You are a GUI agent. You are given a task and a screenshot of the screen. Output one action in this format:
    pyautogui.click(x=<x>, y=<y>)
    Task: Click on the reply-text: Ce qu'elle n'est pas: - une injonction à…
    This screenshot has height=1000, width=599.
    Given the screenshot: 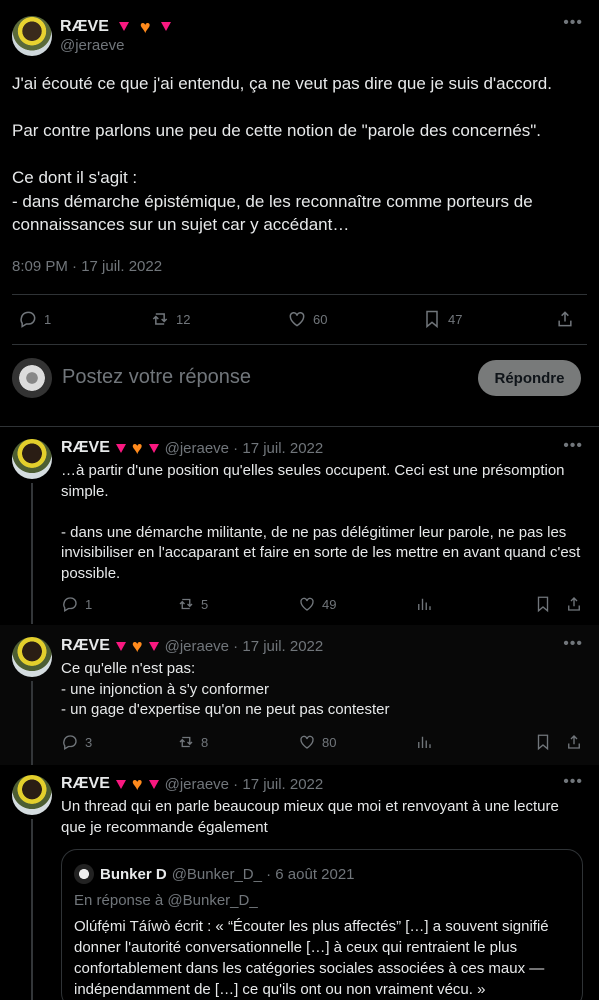 What is the action you would take?
    pyautogui.click(x=225, y=689)
    